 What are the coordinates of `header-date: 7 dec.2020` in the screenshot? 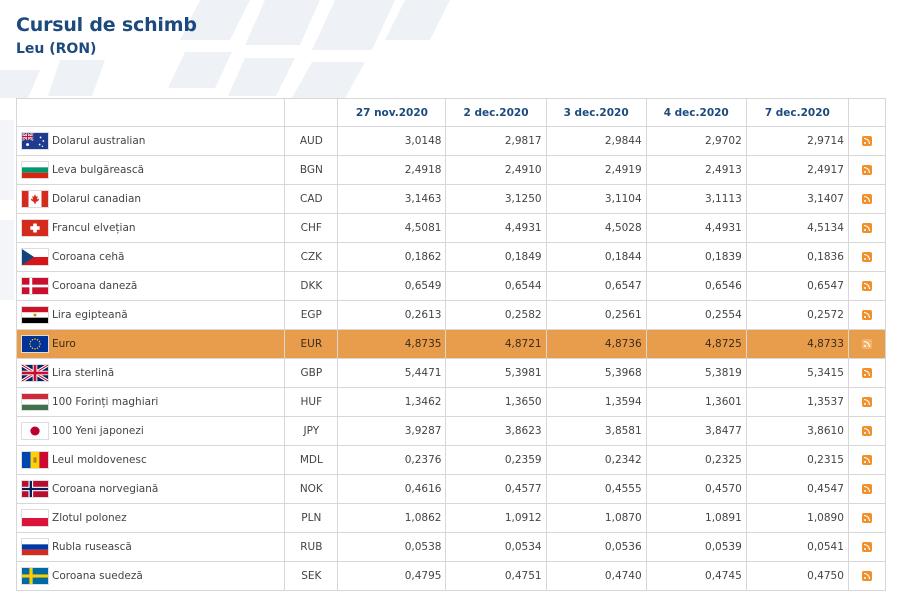 It's located at (797, 112).